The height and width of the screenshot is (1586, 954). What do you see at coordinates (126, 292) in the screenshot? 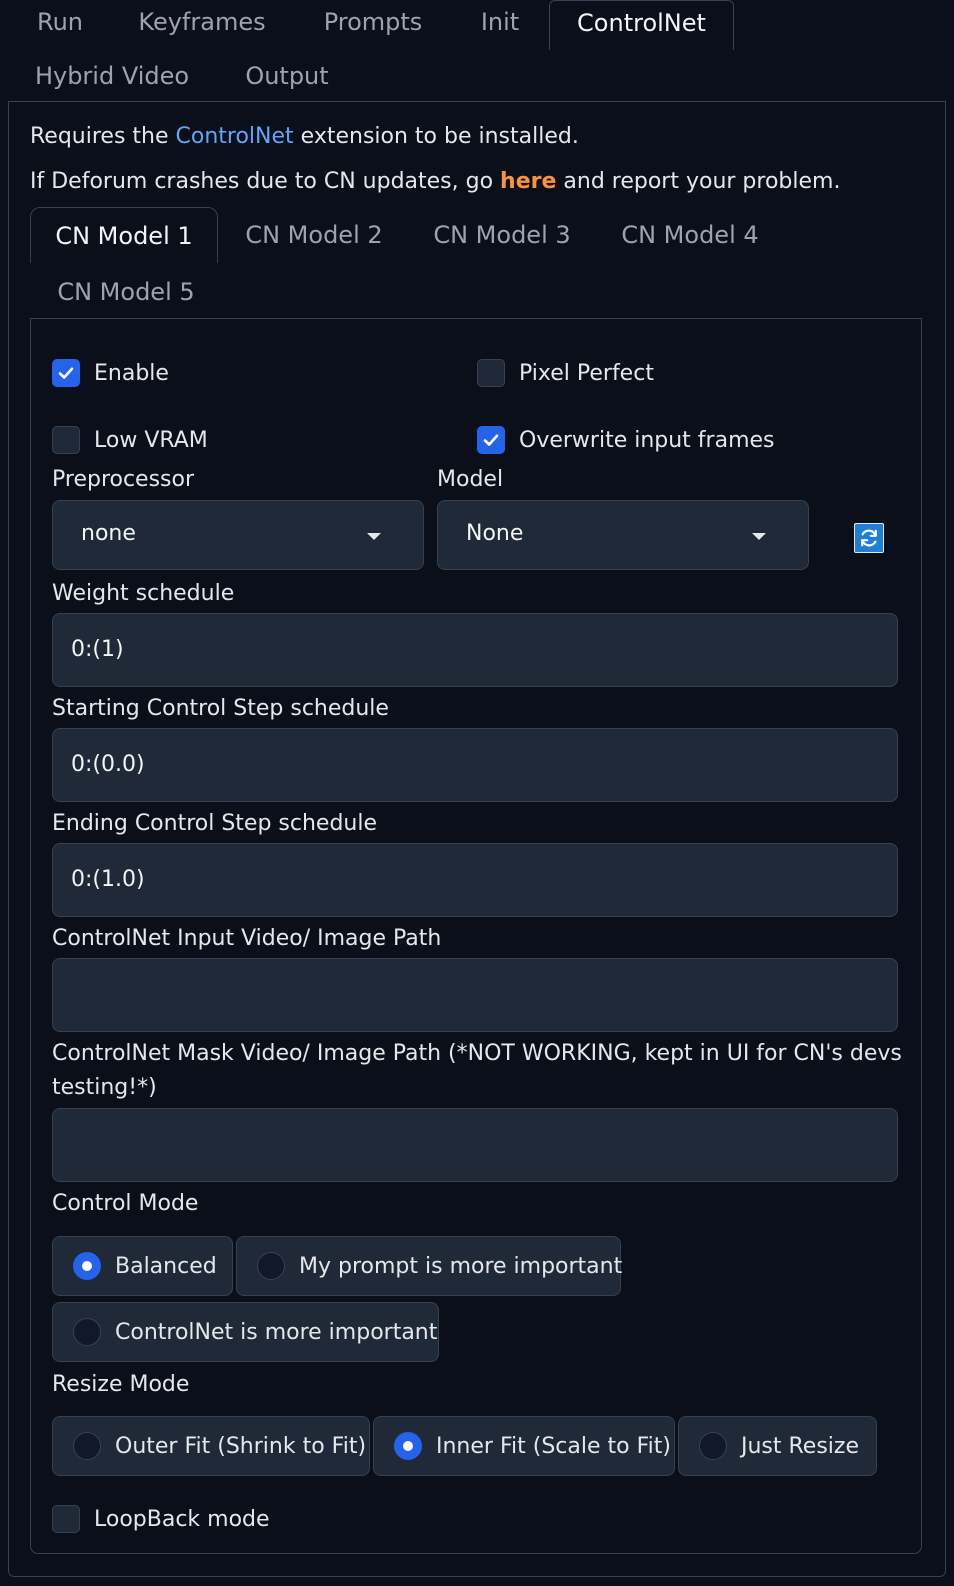
I see `tab-cn-model-5: CN Model 5` at bounding box center [126, 292].